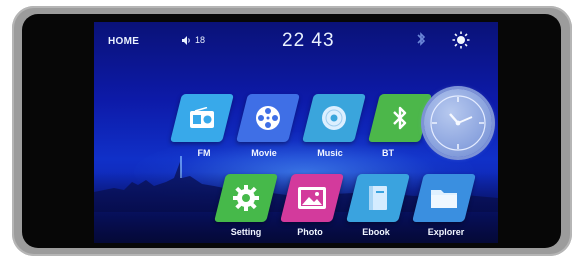 The height and width of the screenshot is (263, 577). What do you see at coordinates (378, 198) in the screenshot?
I see `book-icon` at bounding box center [378, 198].